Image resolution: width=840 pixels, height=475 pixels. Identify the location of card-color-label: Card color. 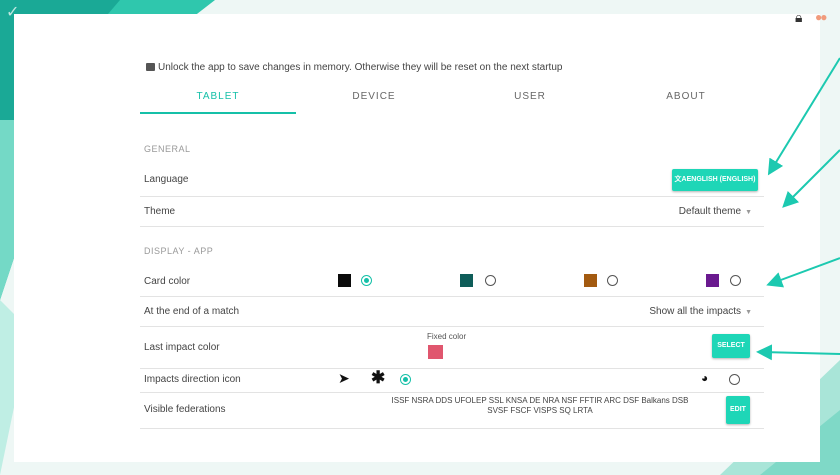
(167, 281).